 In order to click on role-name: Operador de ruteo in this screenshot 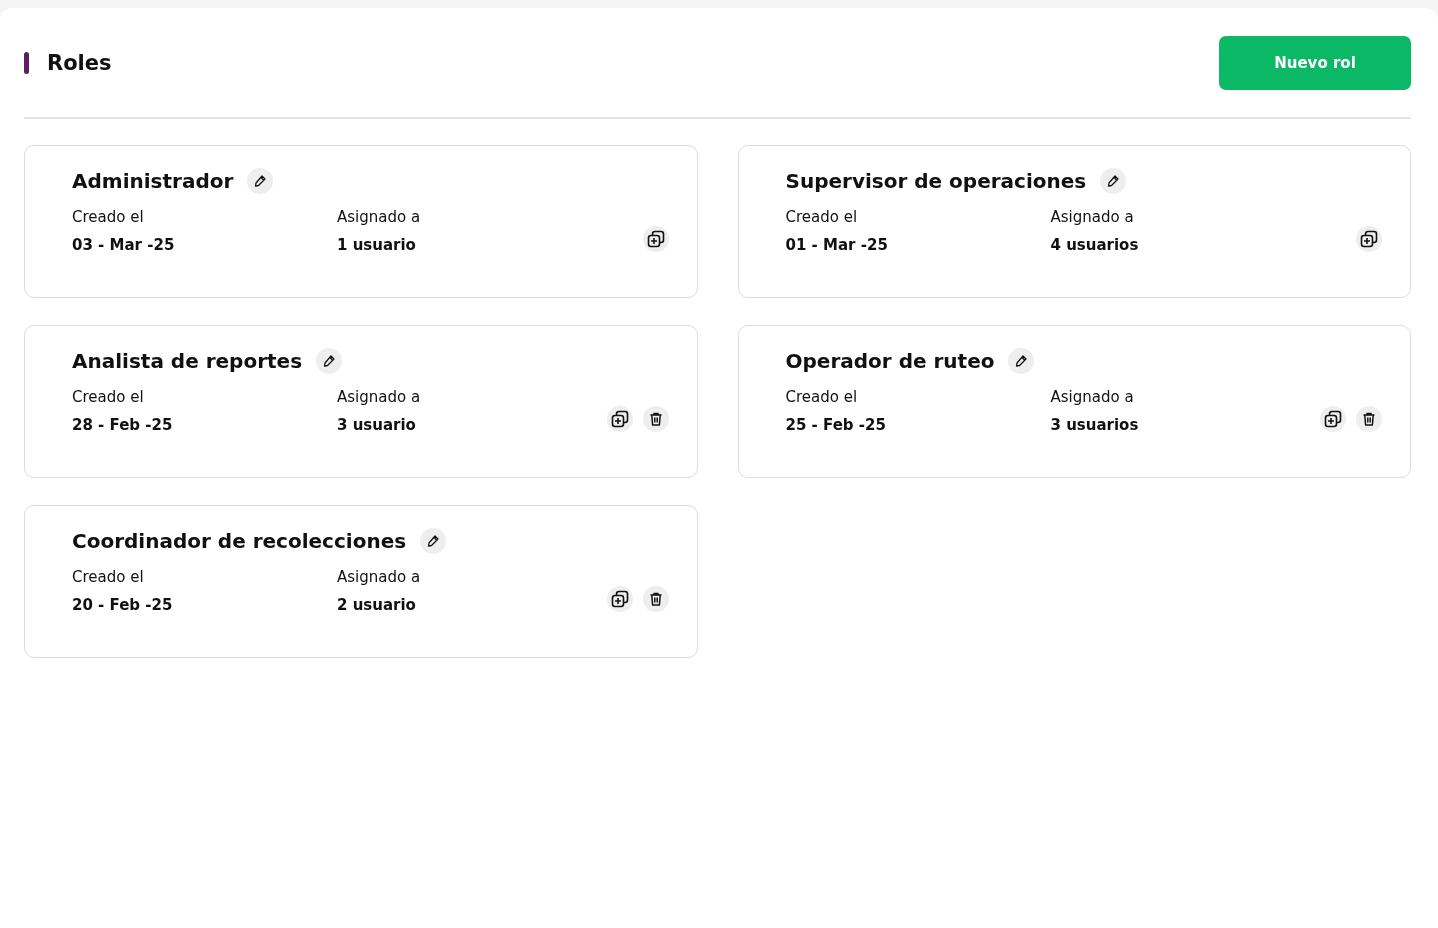, I will do `click(890, 361)`.